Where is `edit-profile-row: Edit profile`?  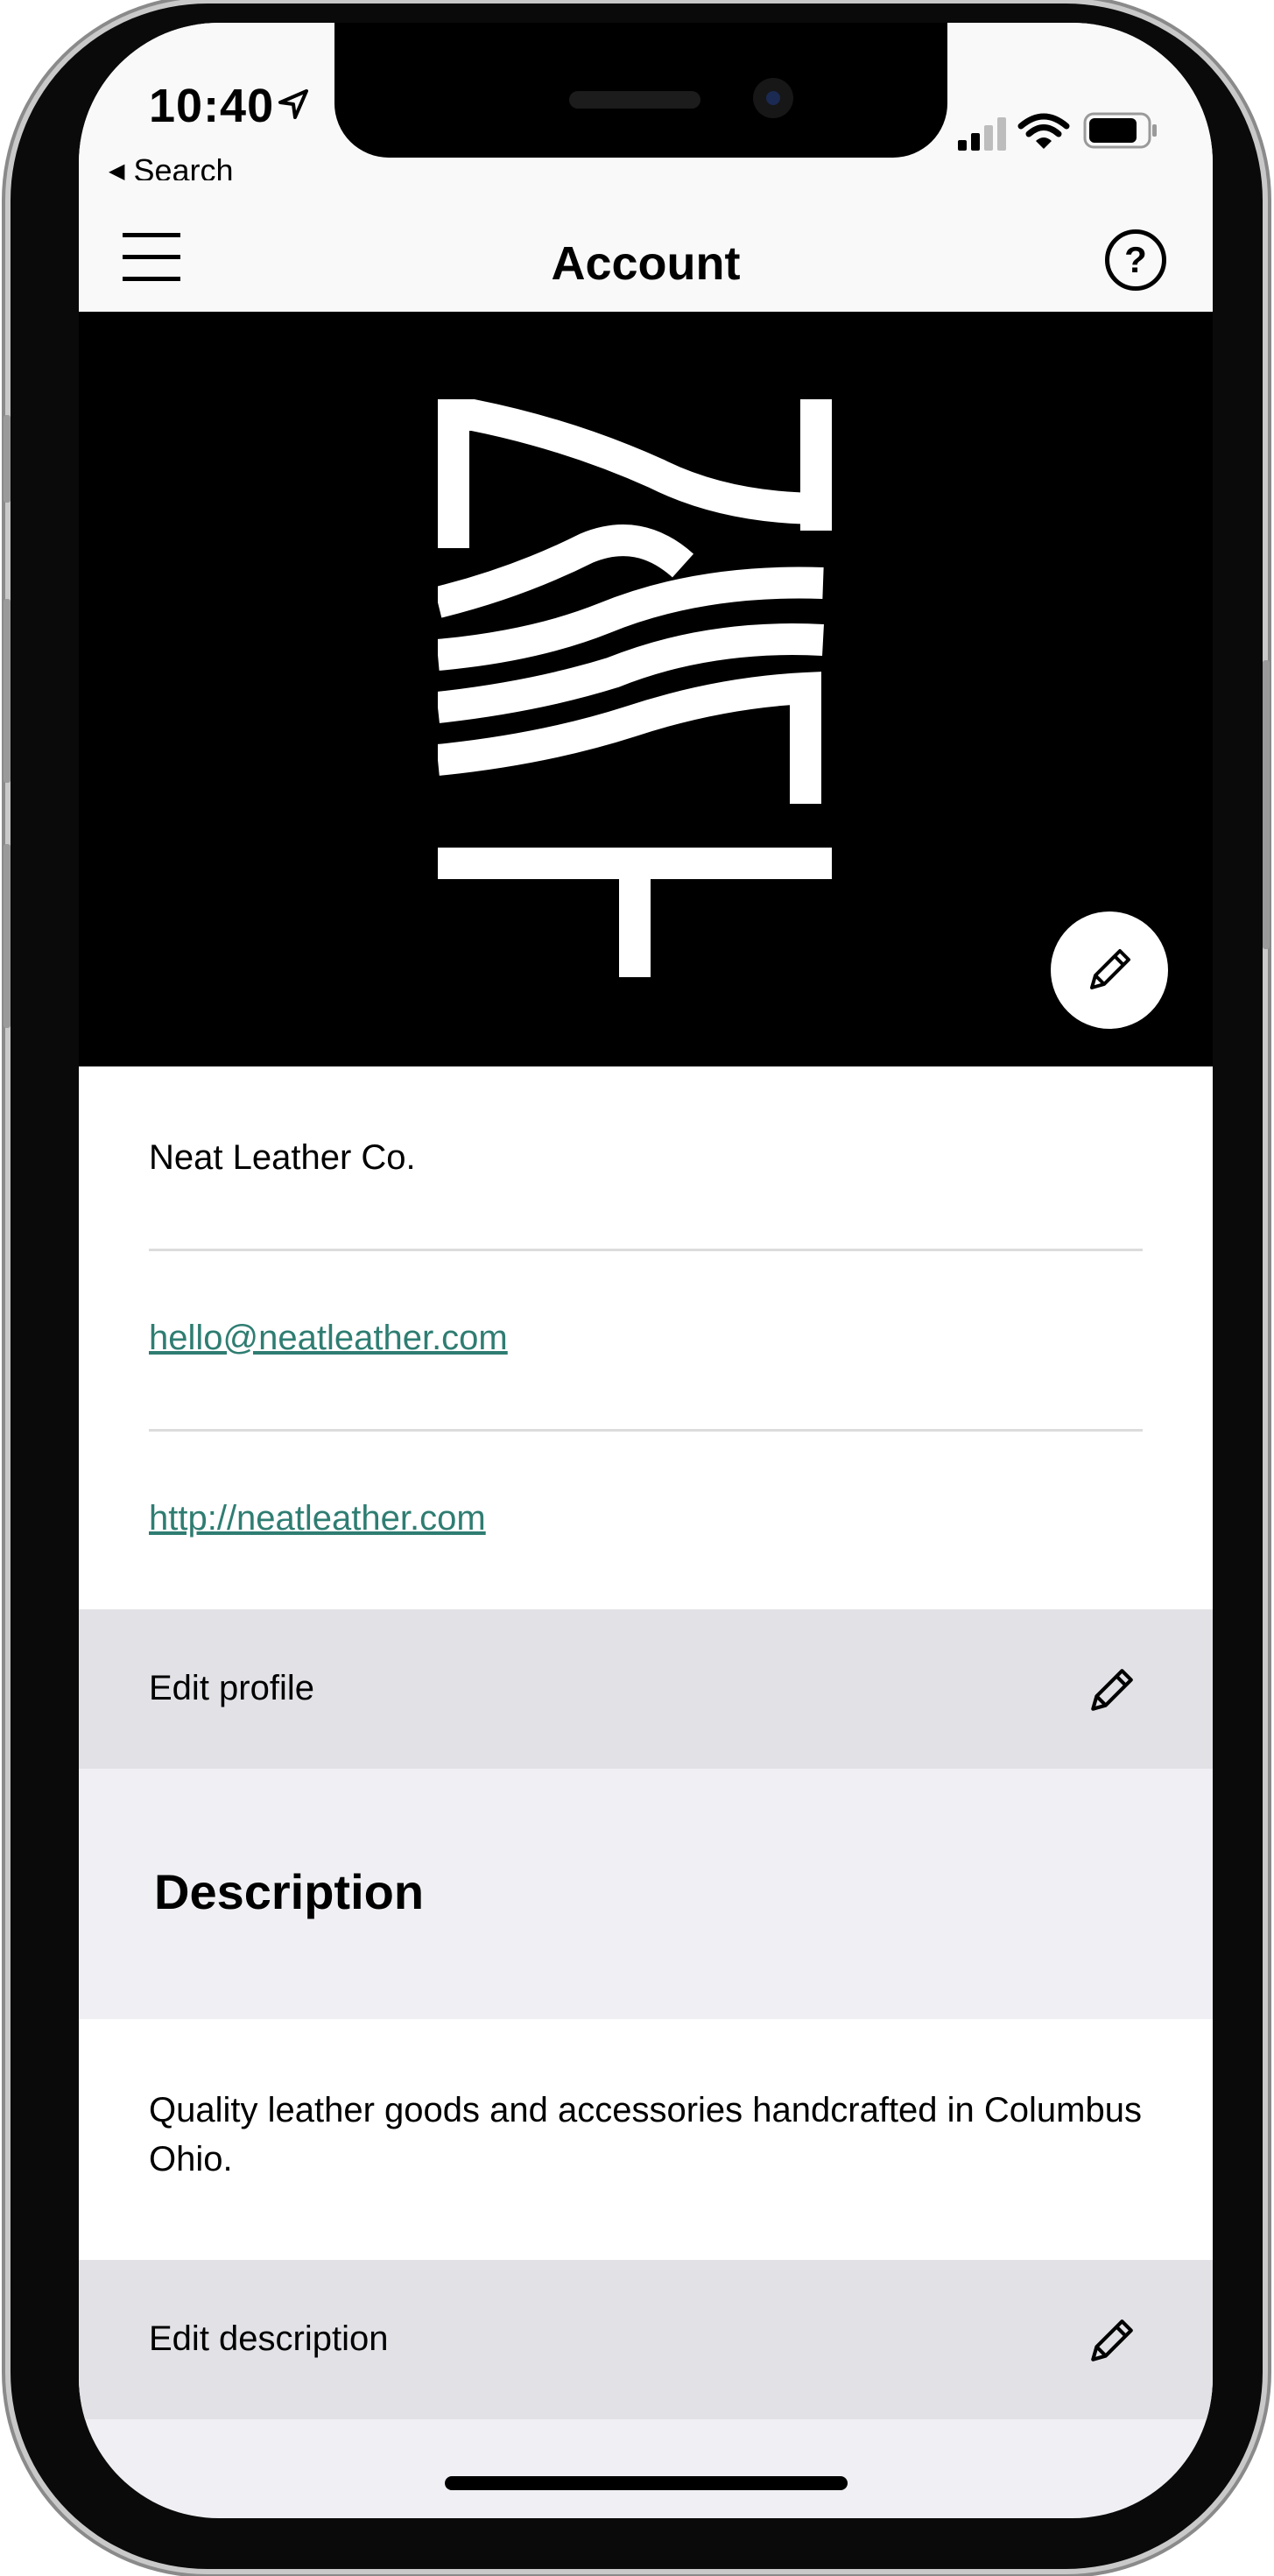 edit-profile-row: Edit profile is located at coordinates (646, 1689).